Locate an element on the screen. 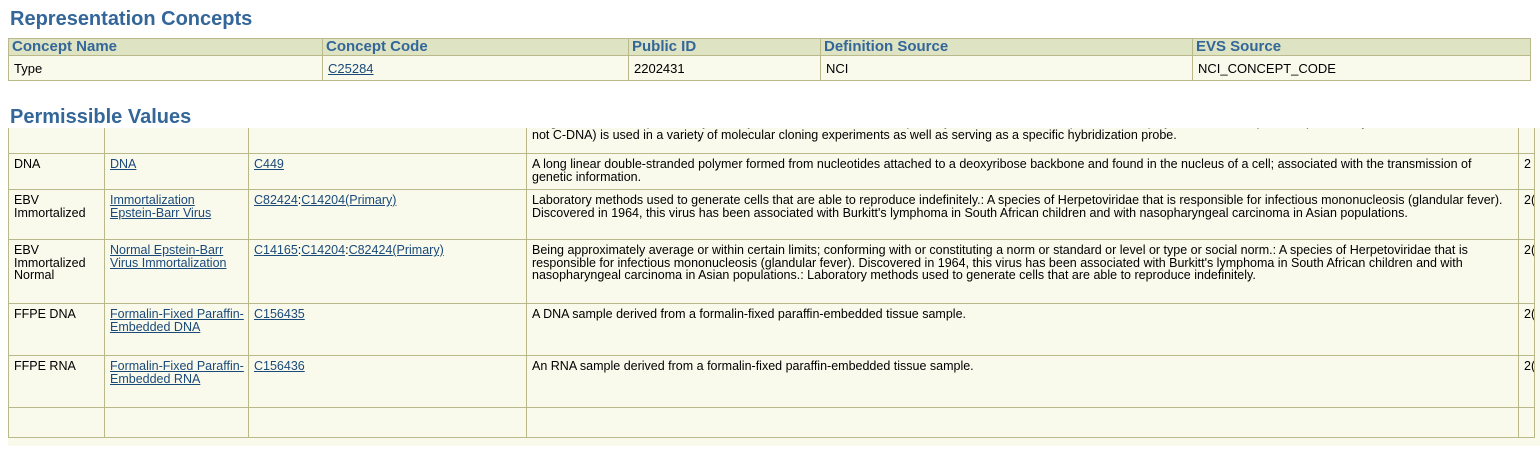  concept-codes-cell: C82424:C14204(Primary) is located at coordinates (387, 214).